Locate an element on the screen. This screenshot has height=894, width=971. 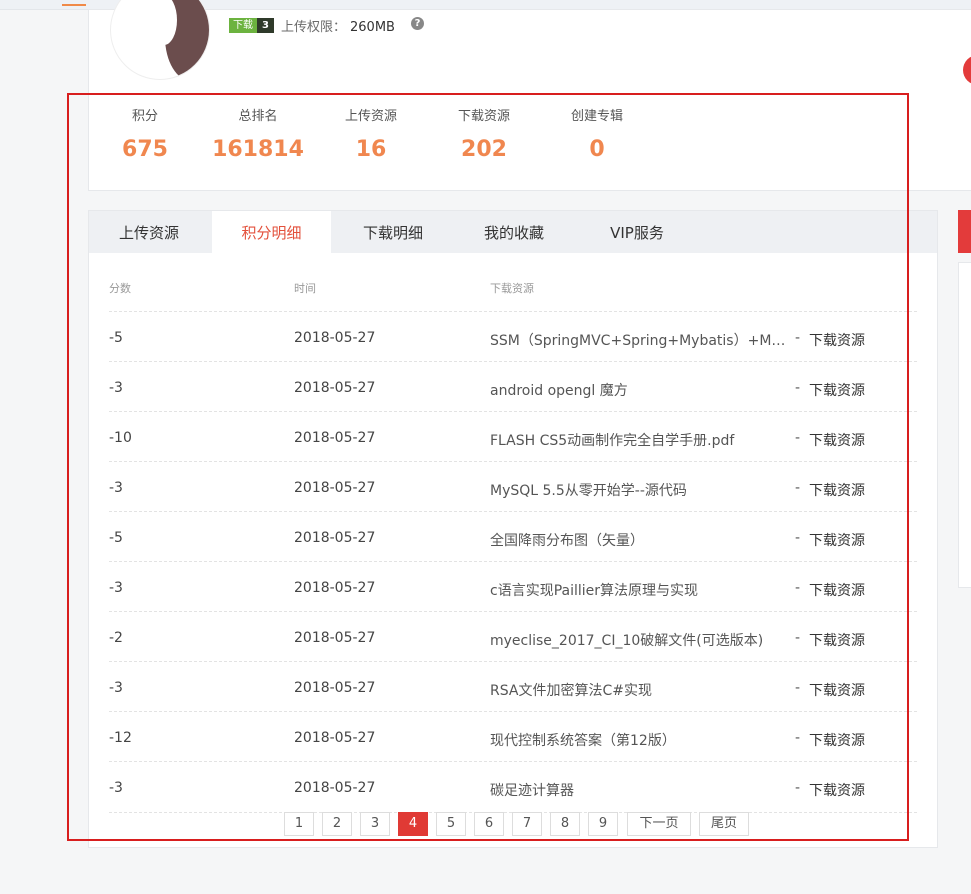
download-level-badge: 下载 3 is located at coordinates (251, 25).